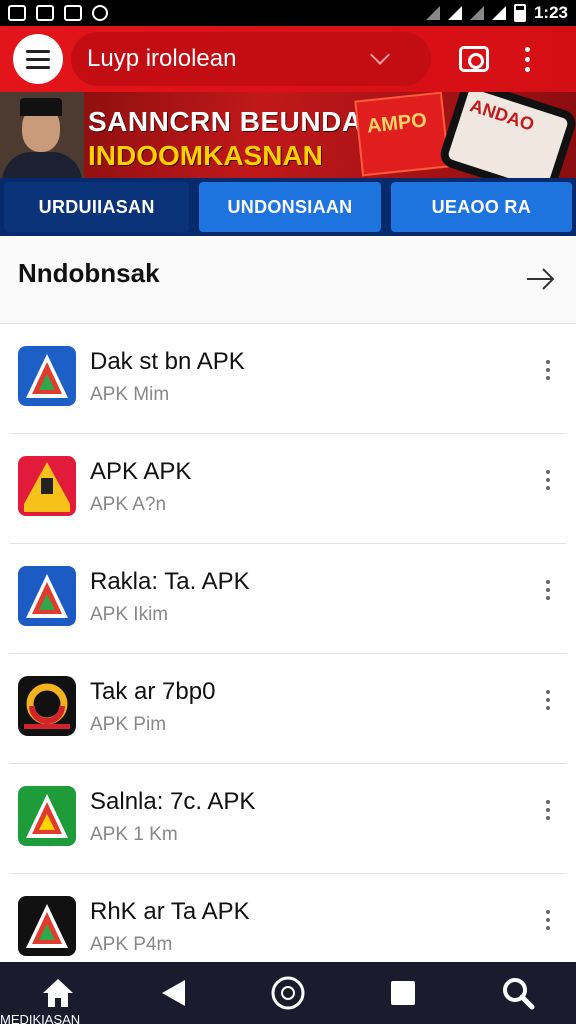 The height and width of the screenshot is (1024, 576). I want to click on tab-3: UEAOO RA, so click(481, 207).